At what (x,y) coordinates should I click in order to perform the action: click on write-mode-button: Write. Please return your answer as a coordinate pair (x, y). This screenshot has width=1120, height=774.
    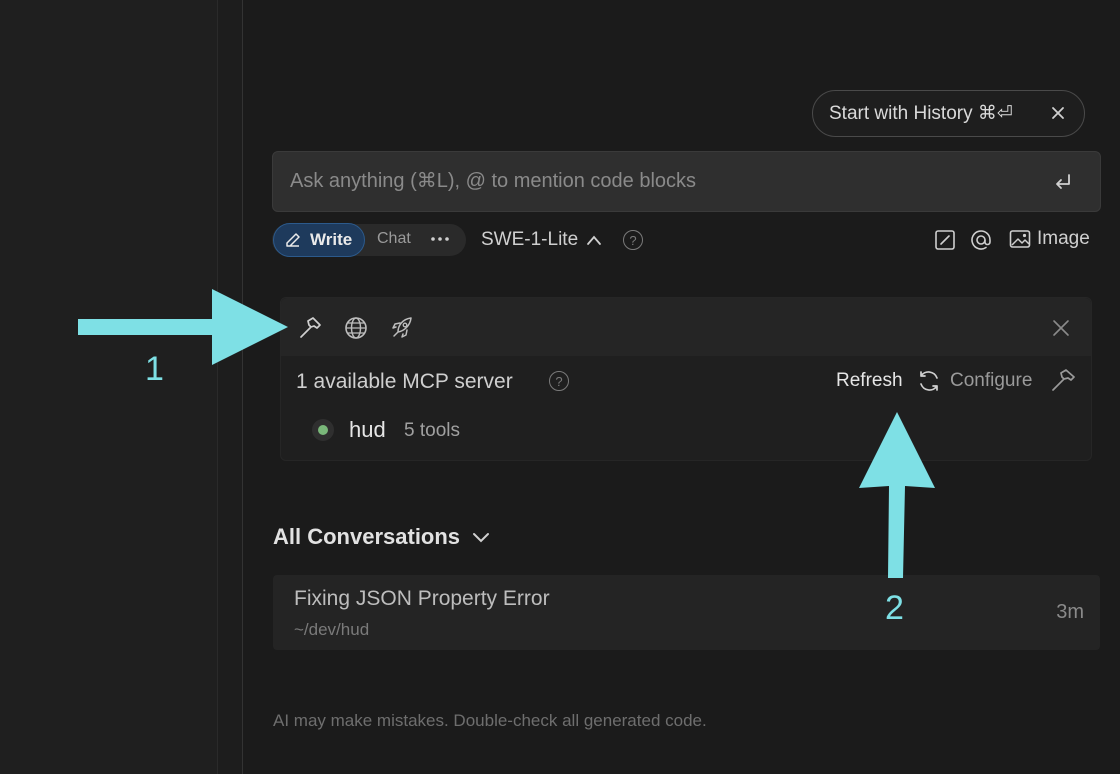
    Looking at the image, I should click on (319, 240).